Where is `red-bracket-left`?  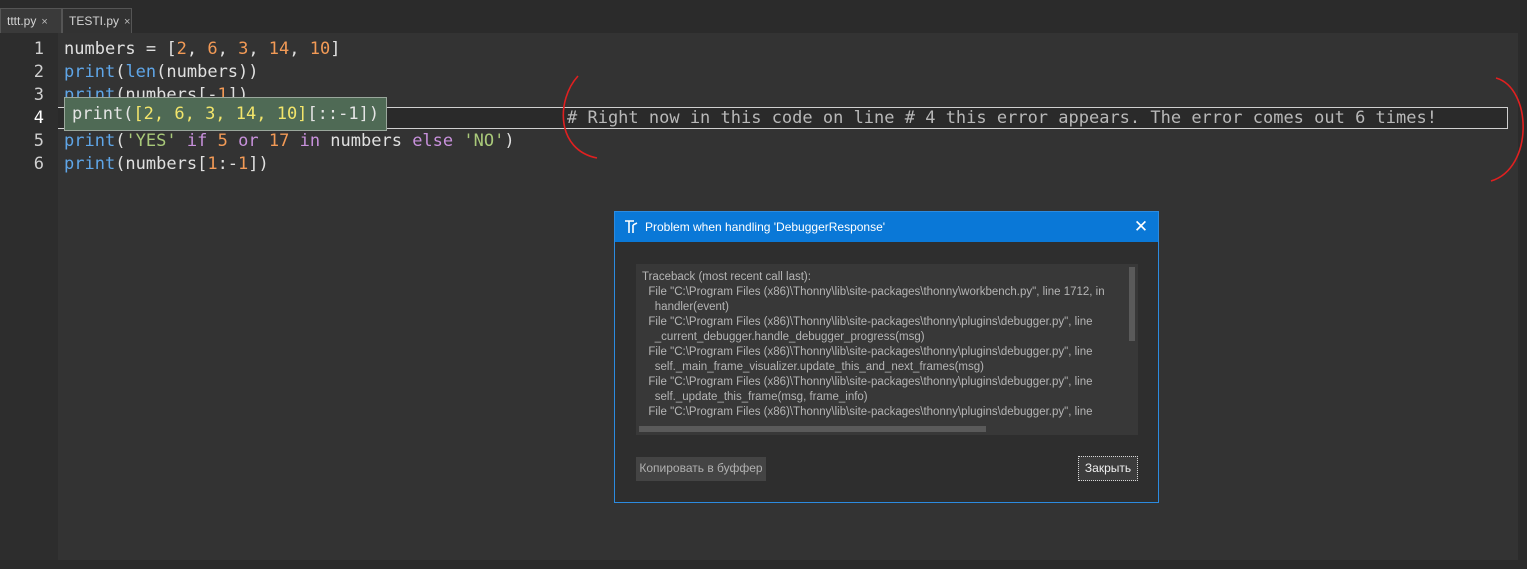
red-bracket-left is located at coordinates (580, 117).